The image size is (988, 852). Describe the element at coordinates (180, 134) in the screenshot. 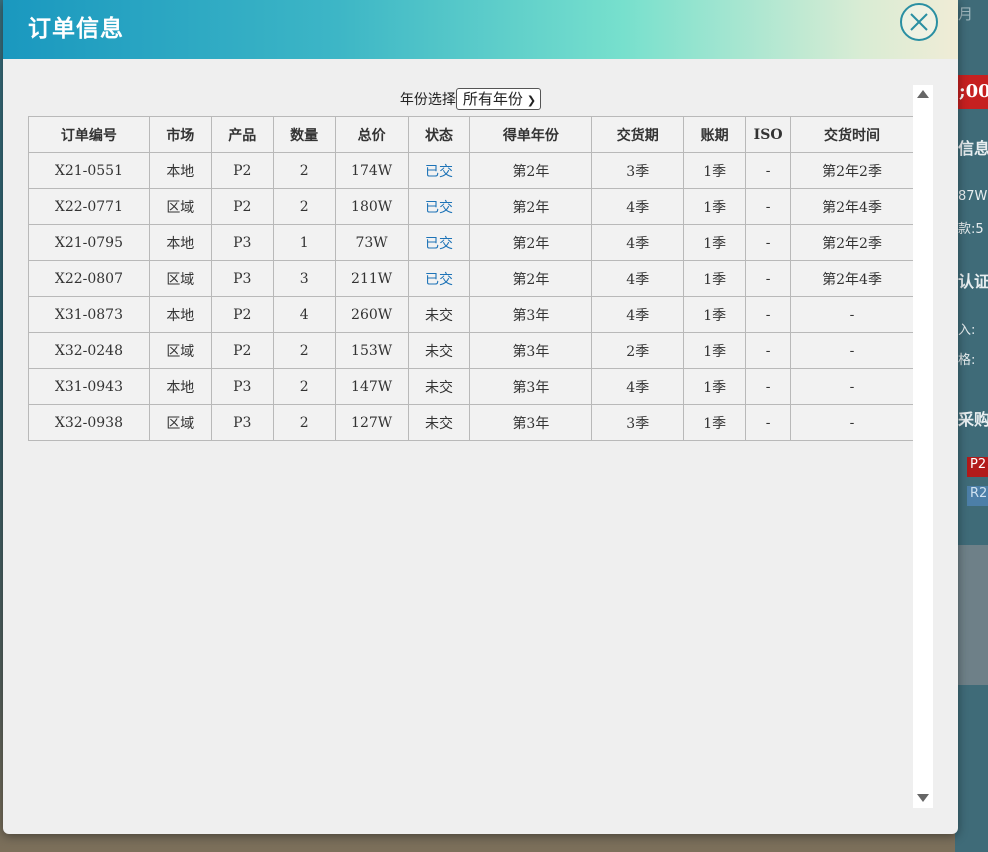

I see `column-header: 市场` at that location.